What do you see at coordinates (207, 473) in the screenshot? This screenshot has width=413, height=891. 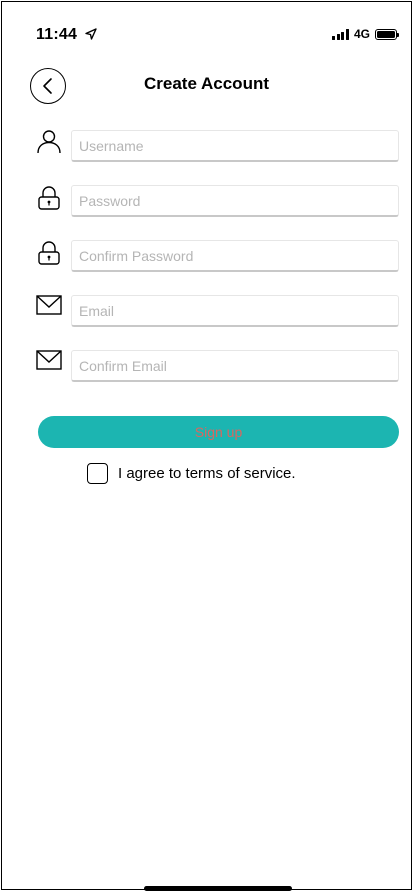 I see `terms-label: I agree to terms of service.` at bounding box center [207, 473].